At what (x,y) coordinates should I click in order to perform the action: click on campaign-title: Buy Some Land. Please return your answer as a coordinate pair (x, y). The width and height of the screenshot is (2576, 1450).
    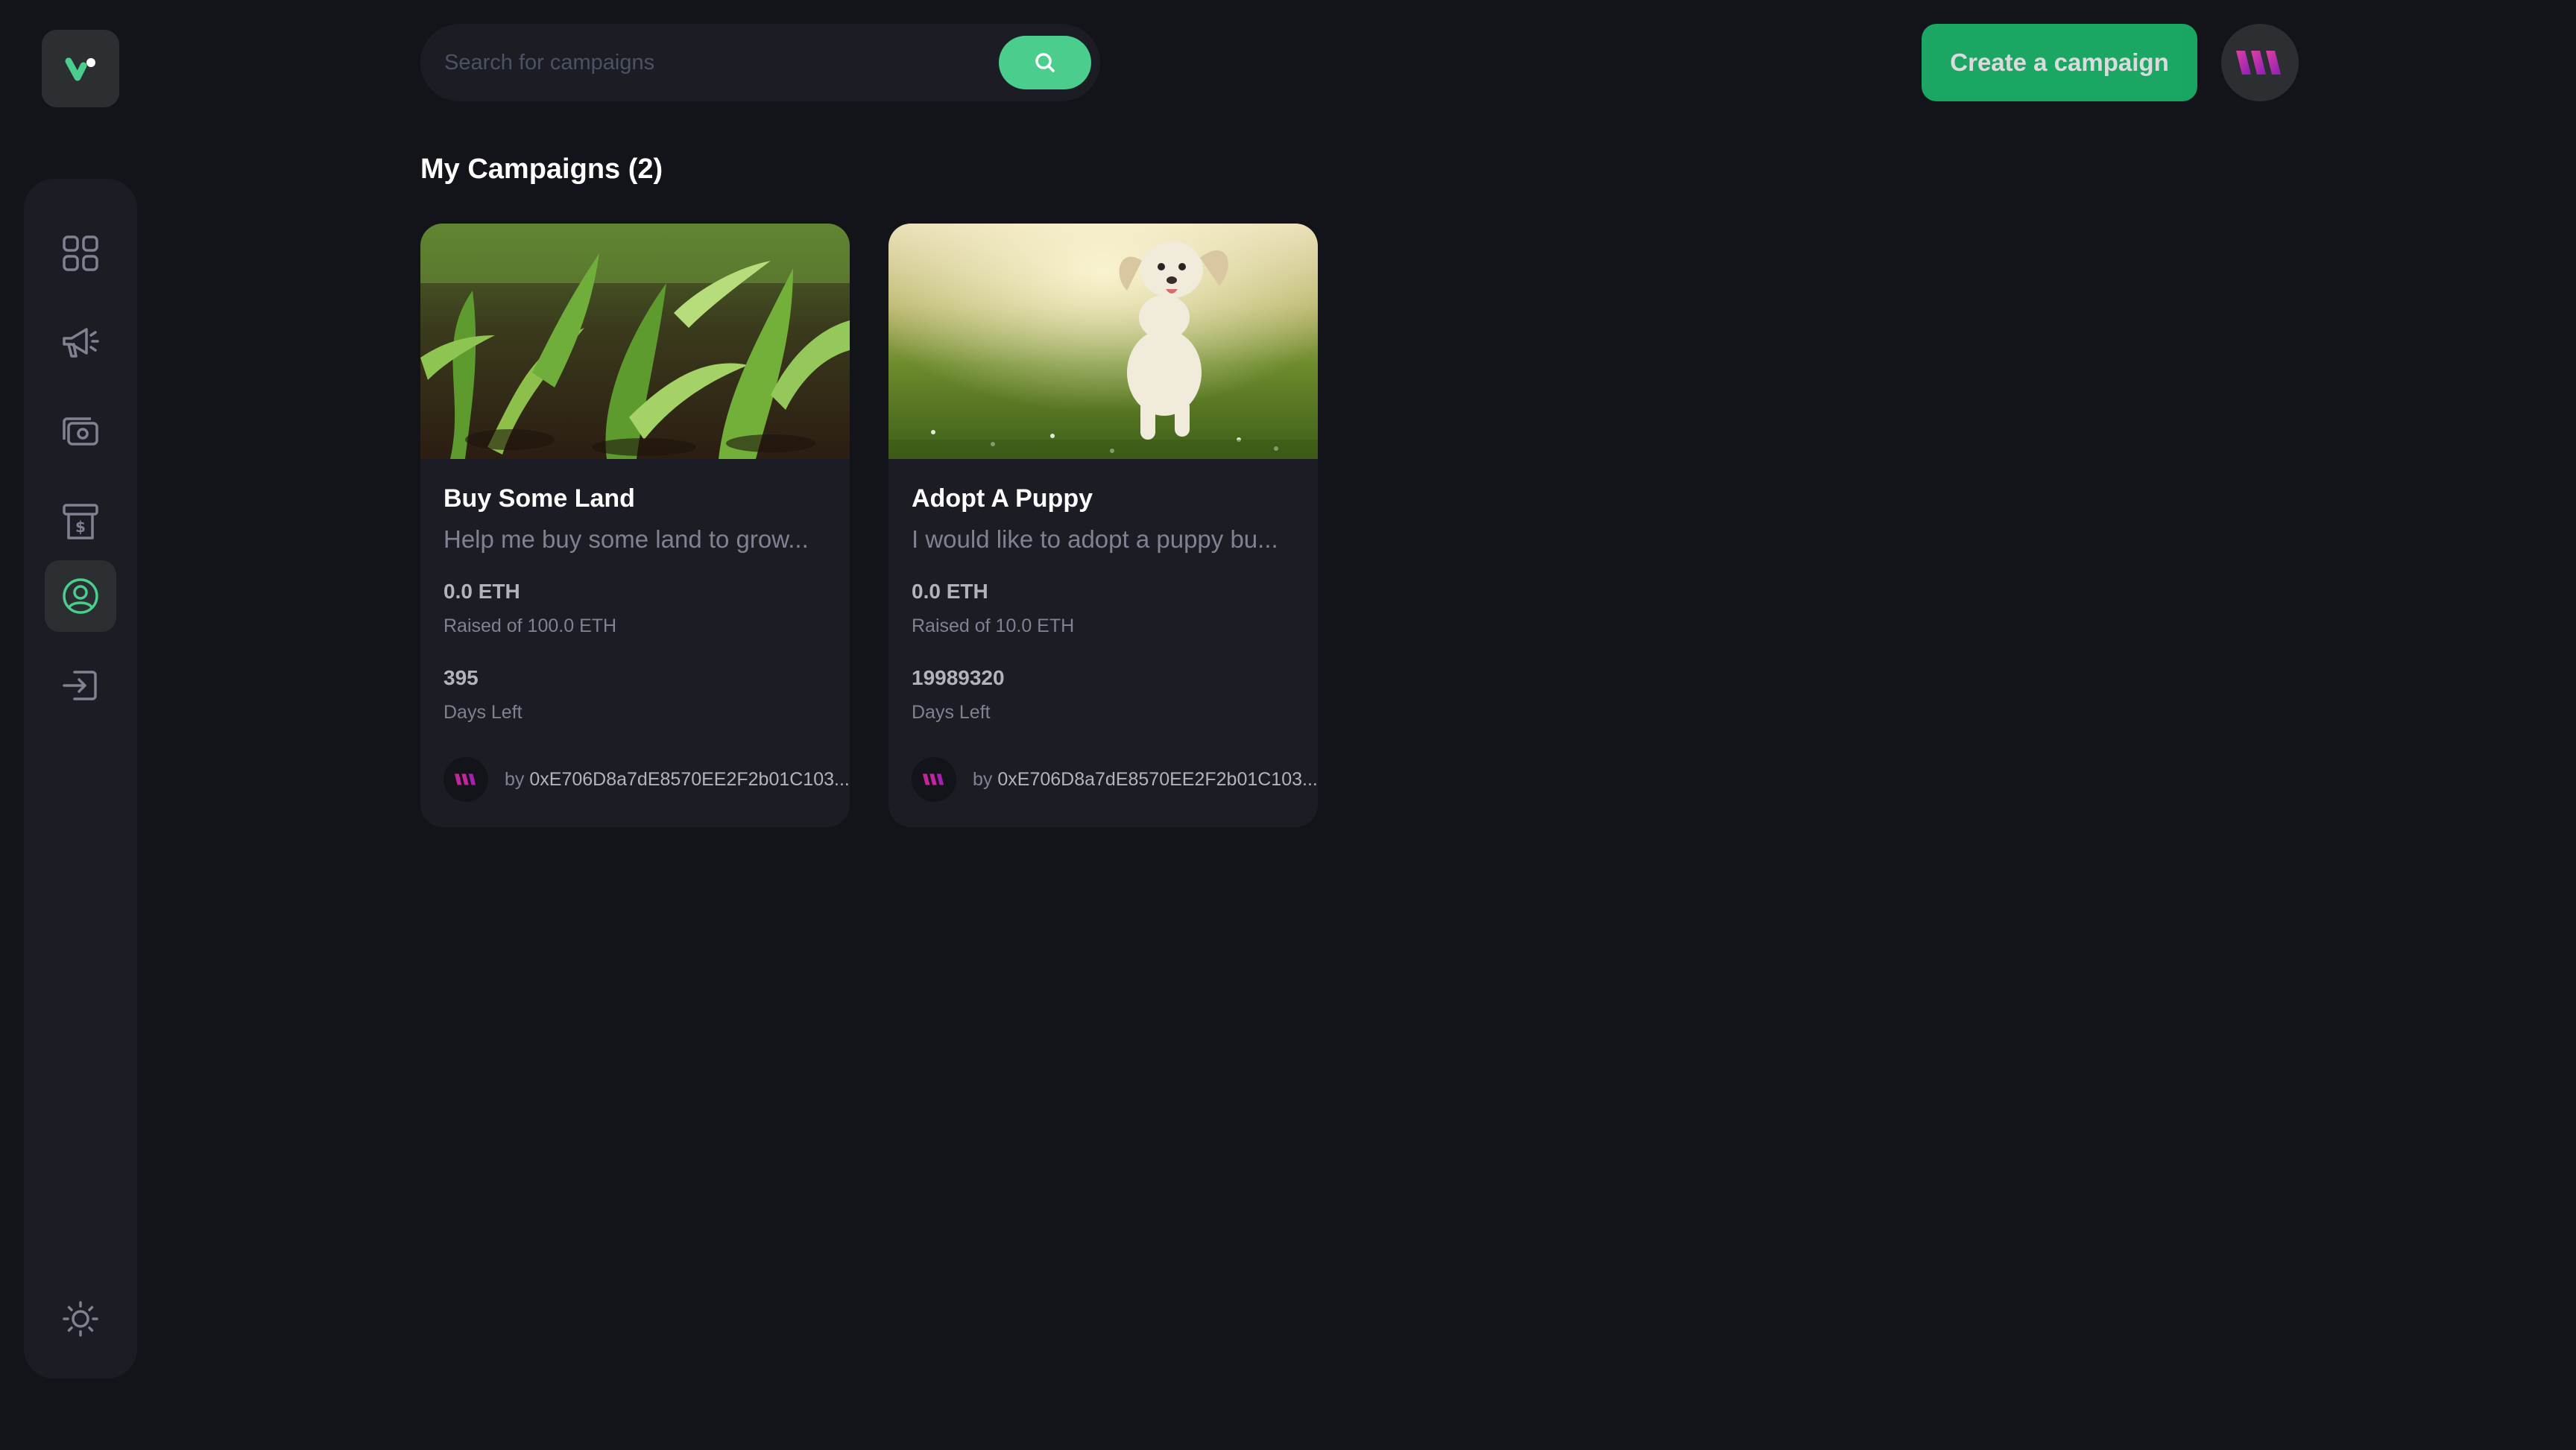
    Looking at the image, I should click on (539, 498).